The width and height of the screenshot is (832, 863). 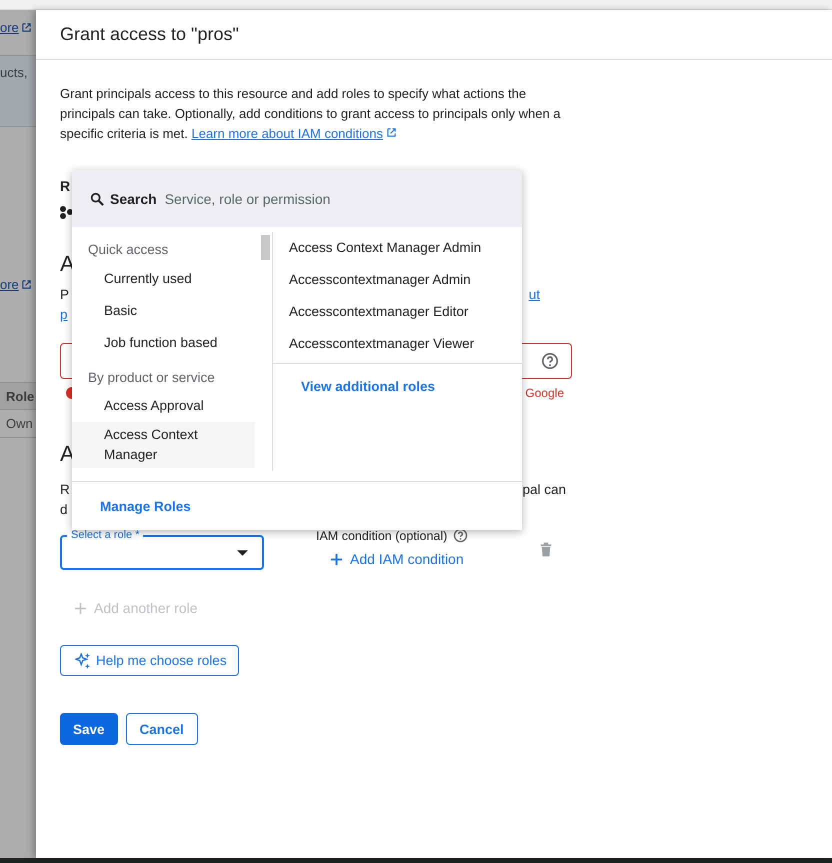 I want to click on role-option: Access Context Manager Admin, so click(x=397, y=248).